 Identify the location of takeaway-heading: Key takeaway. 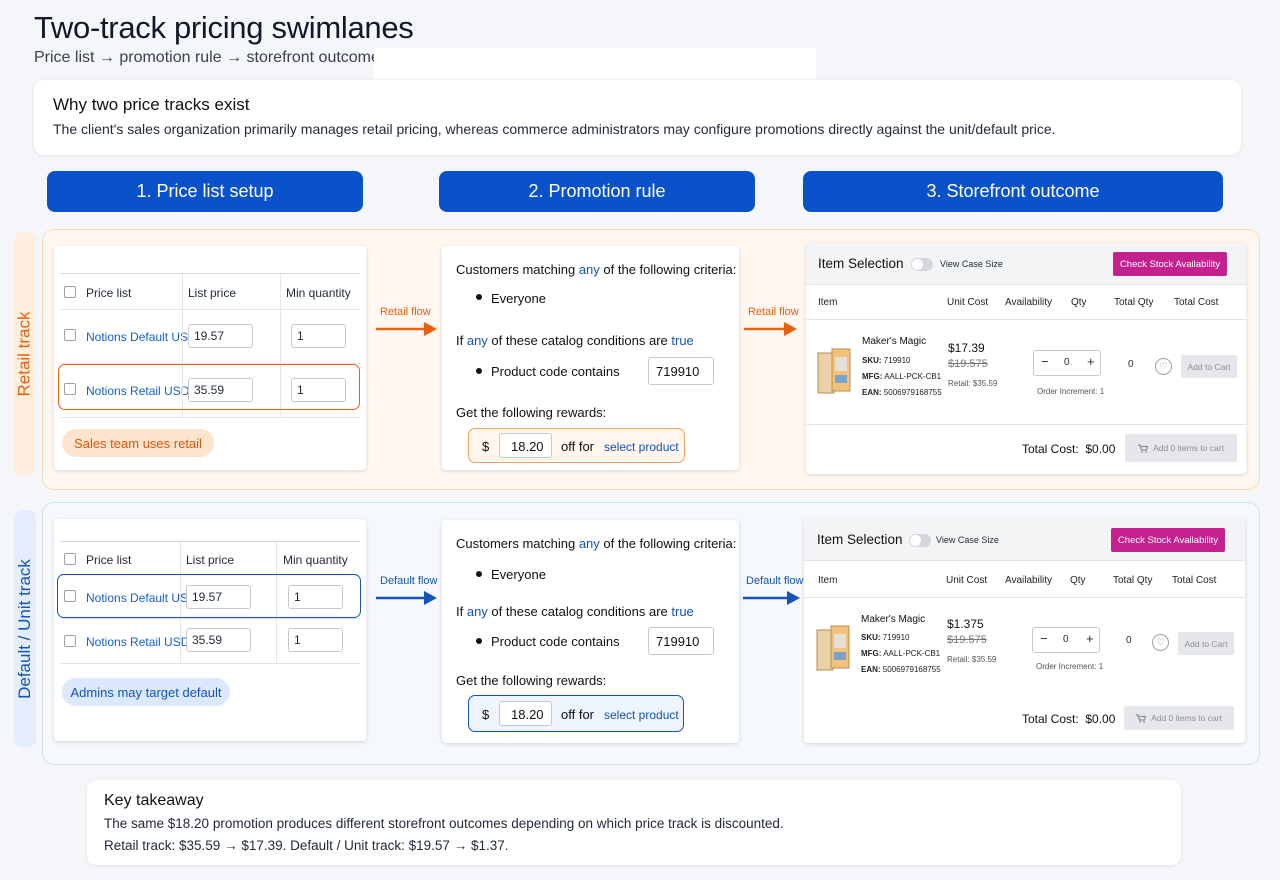
(154, 800).